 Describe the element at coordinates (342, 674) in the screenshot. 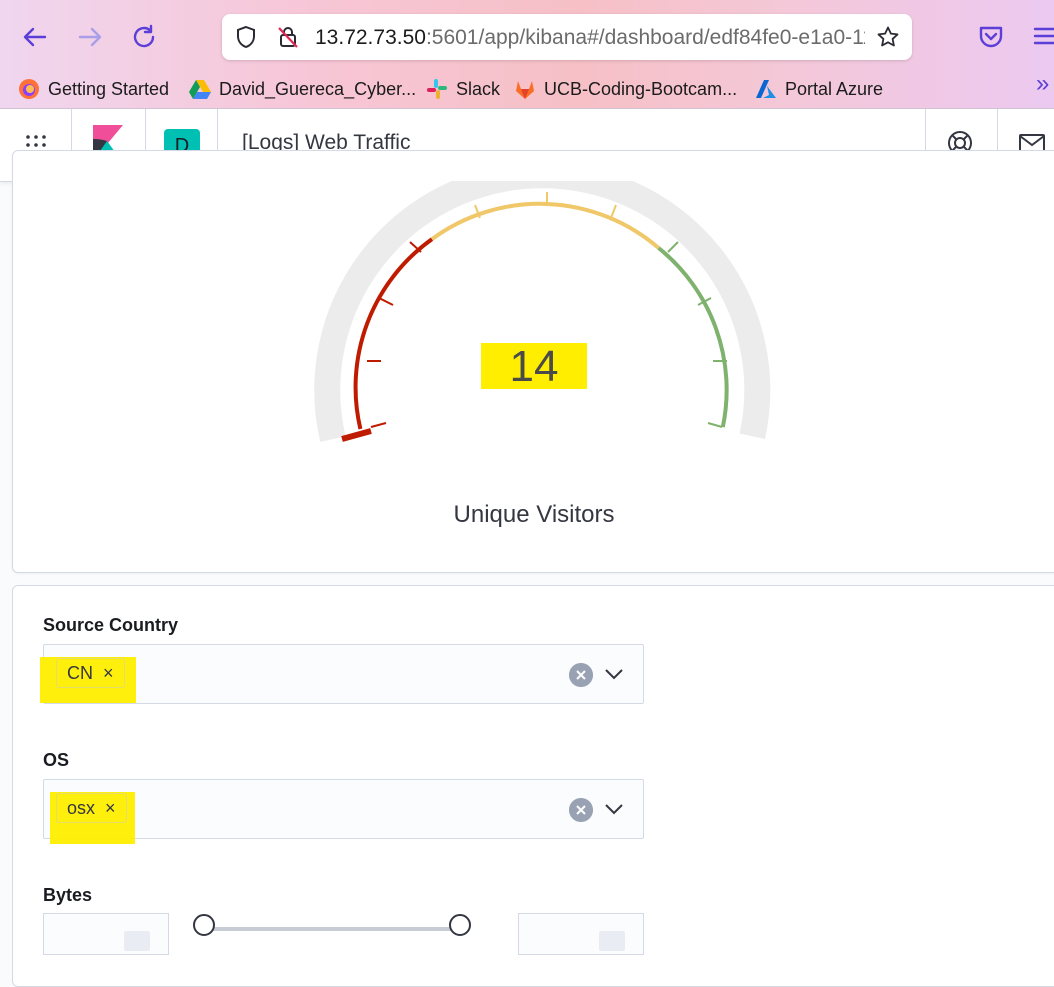

I see `source-country-combobox: CN ×` at that location.